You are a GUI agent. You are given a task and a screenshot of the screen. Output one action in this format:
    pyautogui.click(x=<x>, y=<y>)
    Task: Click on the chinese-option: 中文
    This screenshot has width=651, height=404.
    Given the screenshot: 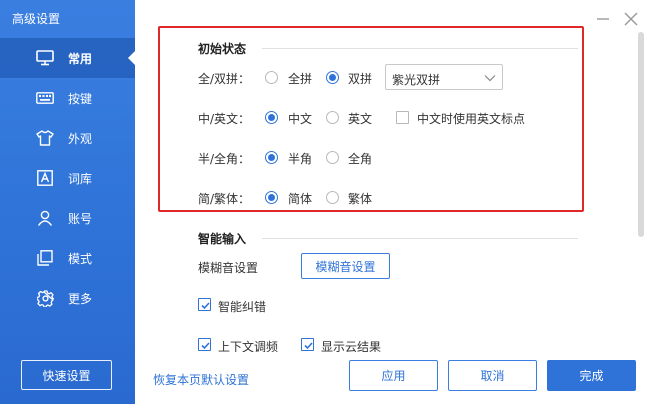 What is the action you would take?
    pyautogui.click(x=300, y=119)
    